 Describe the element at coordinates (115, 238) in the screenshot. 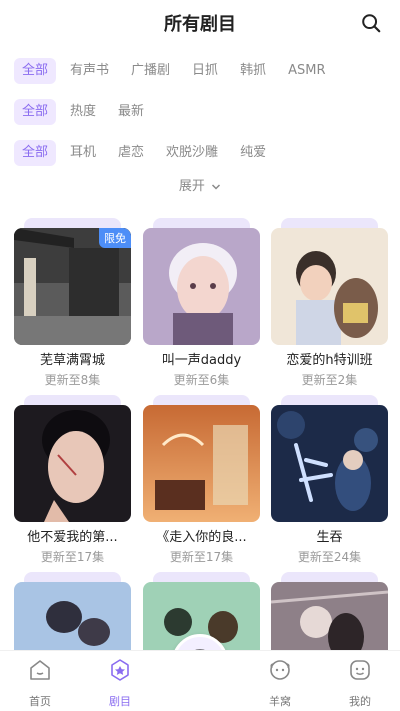

I see `free-badge: 限免` at that location.